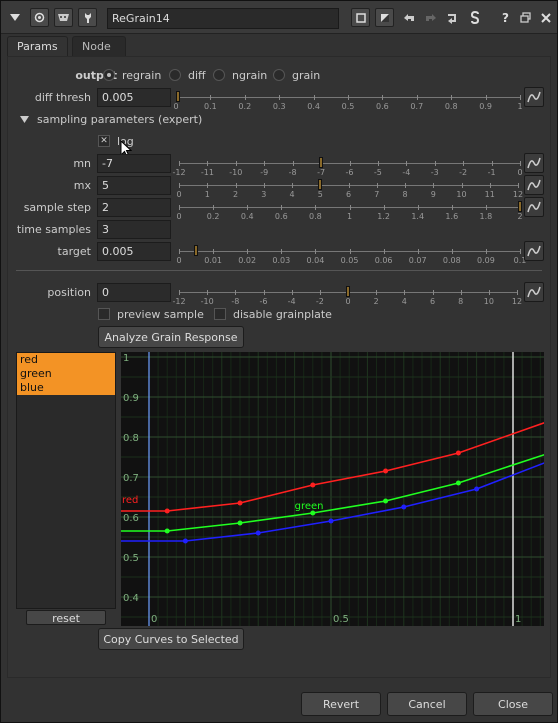 The height and width of the screenshot is (723, 558). I want to click on slider-tick-label: 0.1, so click(210, 106).